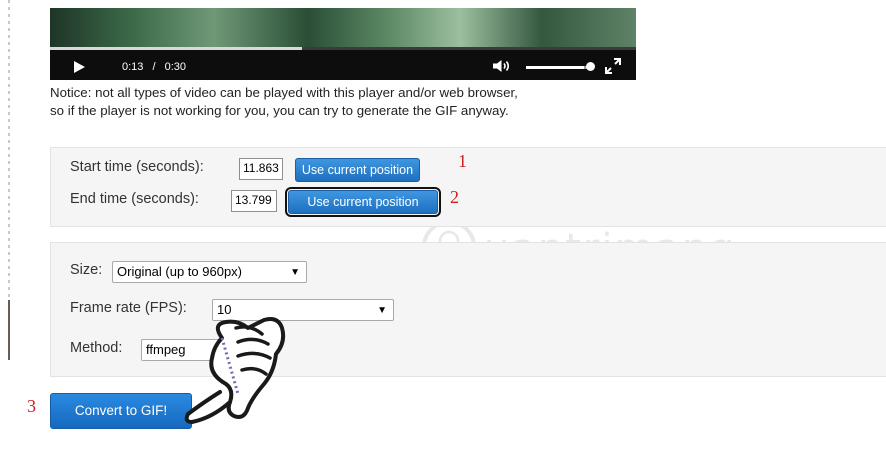  Describe the element at coordinates (96, 348) in the screenshot. I see `method-label: Method:` at that location.